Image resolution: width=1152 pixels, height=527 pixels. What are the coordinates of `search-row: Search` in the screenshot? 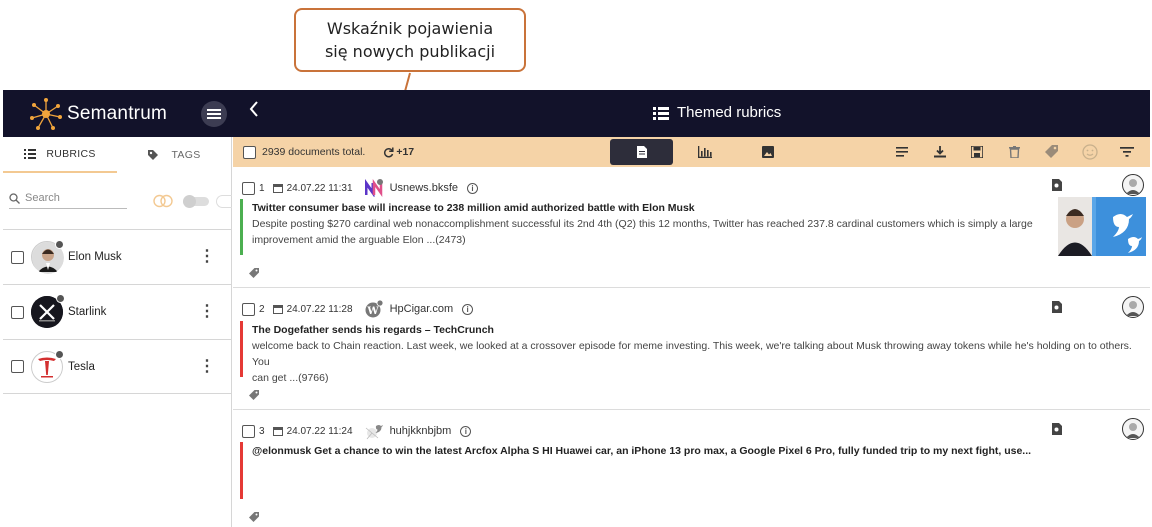 It's located at (117, 201).